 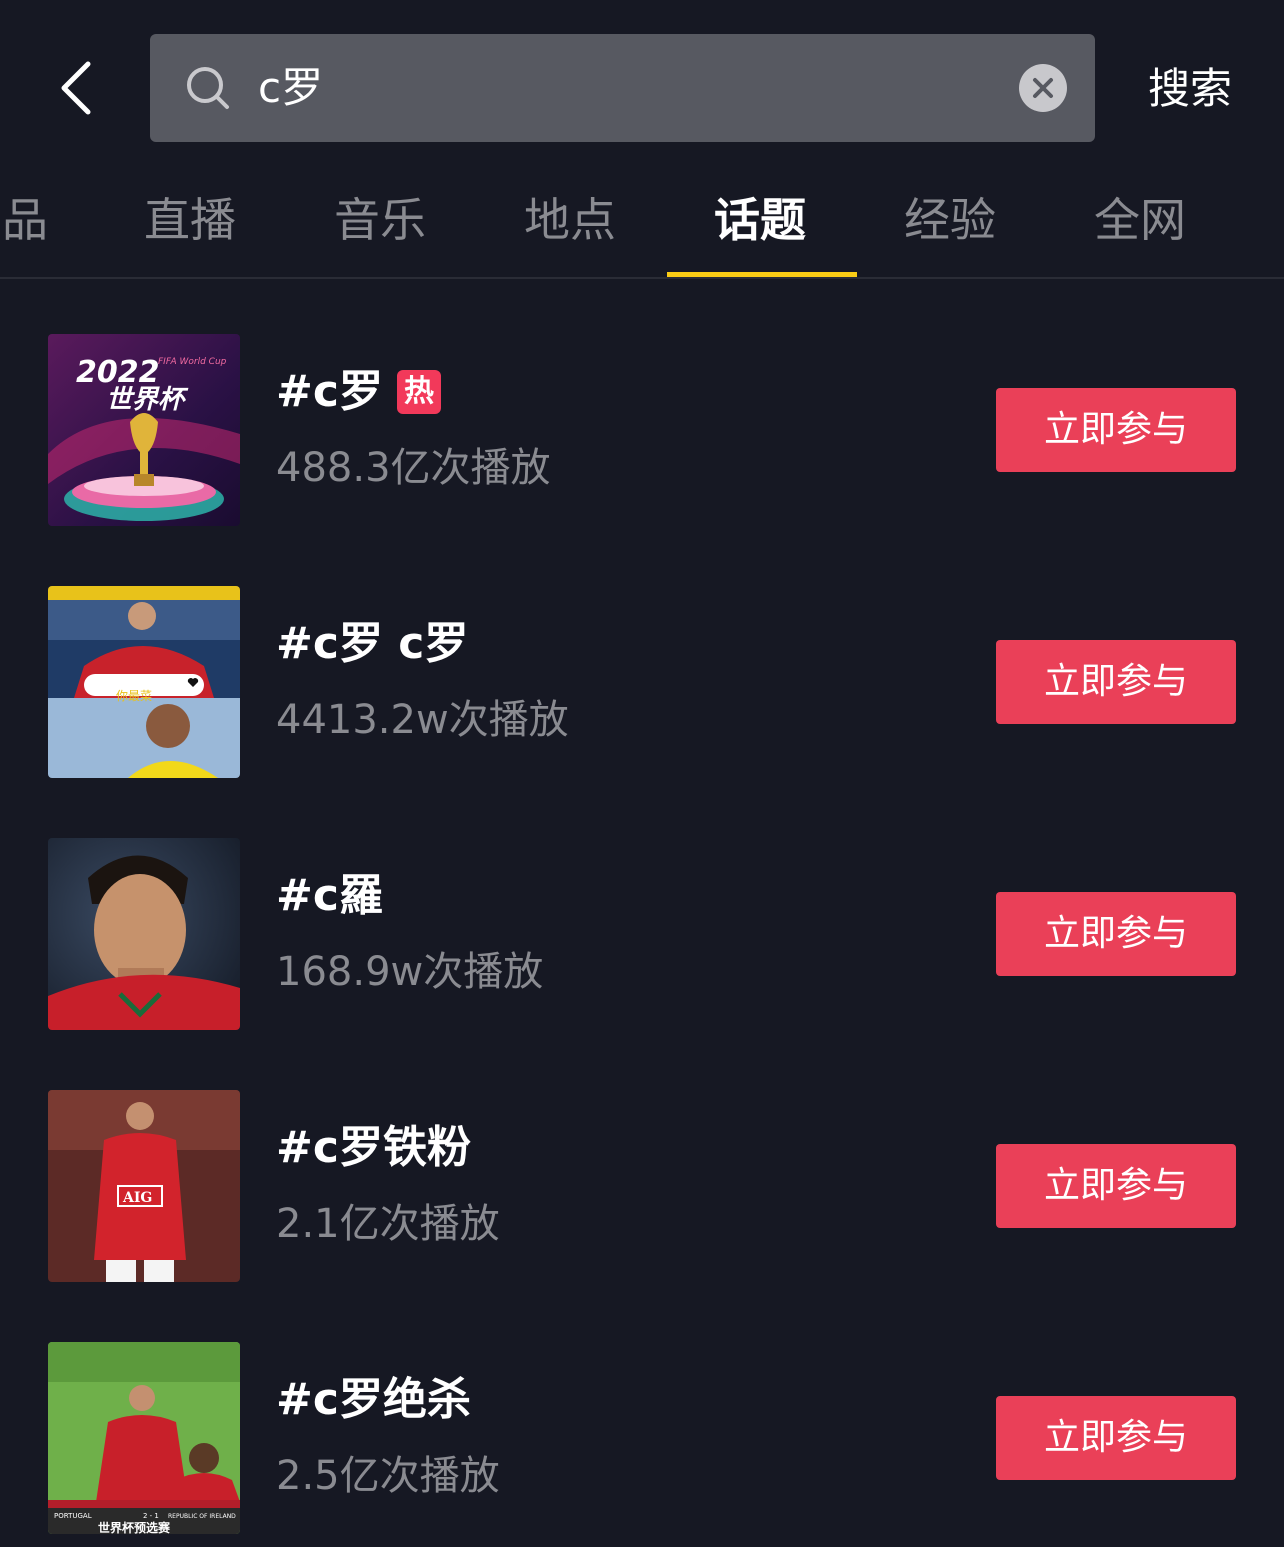 I want to click on search-input: c罗, so click(x=622, y=88).